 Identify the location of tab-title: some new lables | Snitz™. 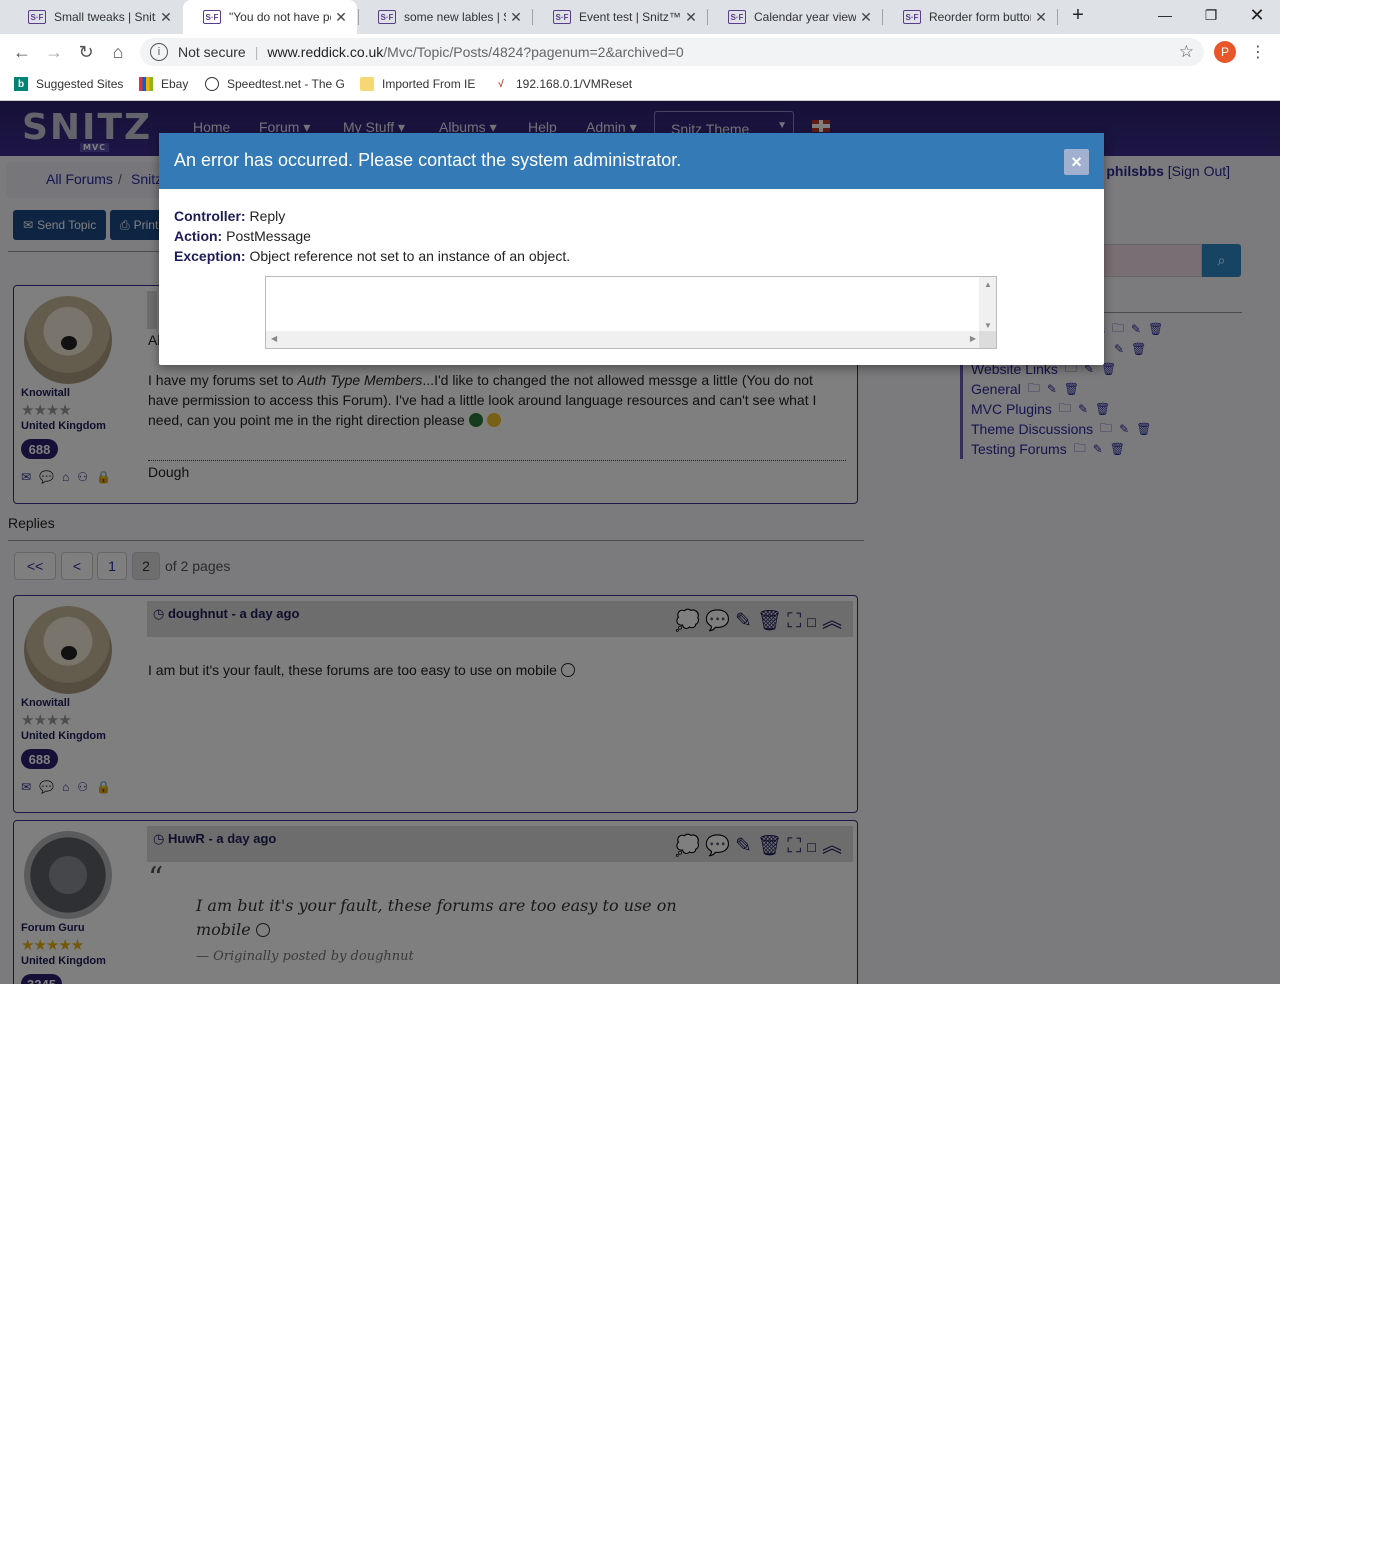
(455, 17).